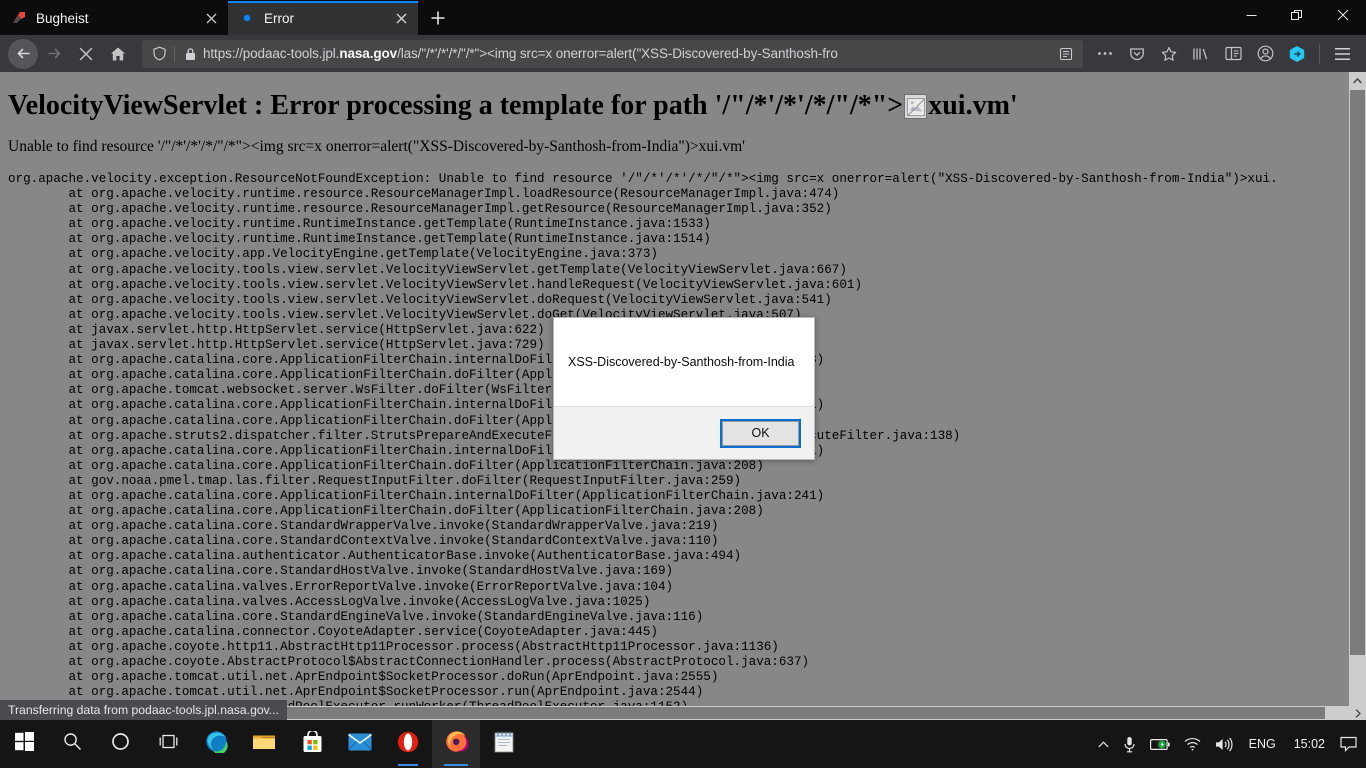 The image size is (1366, 768). I want to click on vertical-scrollbar, so click(1357, 396).